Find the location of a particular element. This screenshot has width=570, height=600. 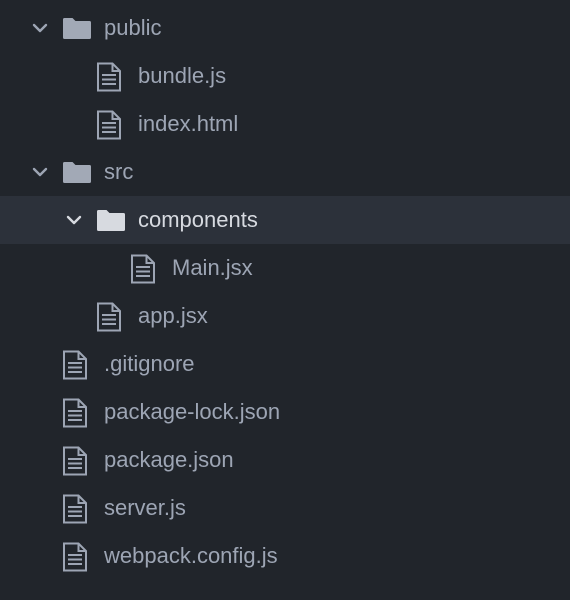

file-row-app-jsx: app.jsx is located at coordinates (285, 316).